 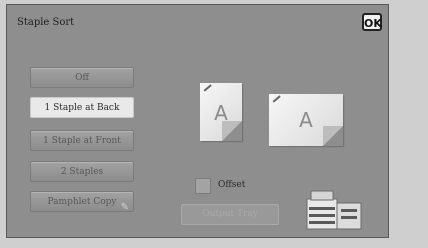 What do you see at coordinates (306, 120) in the screenshot?
I see `staple-preview-landscape: A` at bounding box center [306, 120].